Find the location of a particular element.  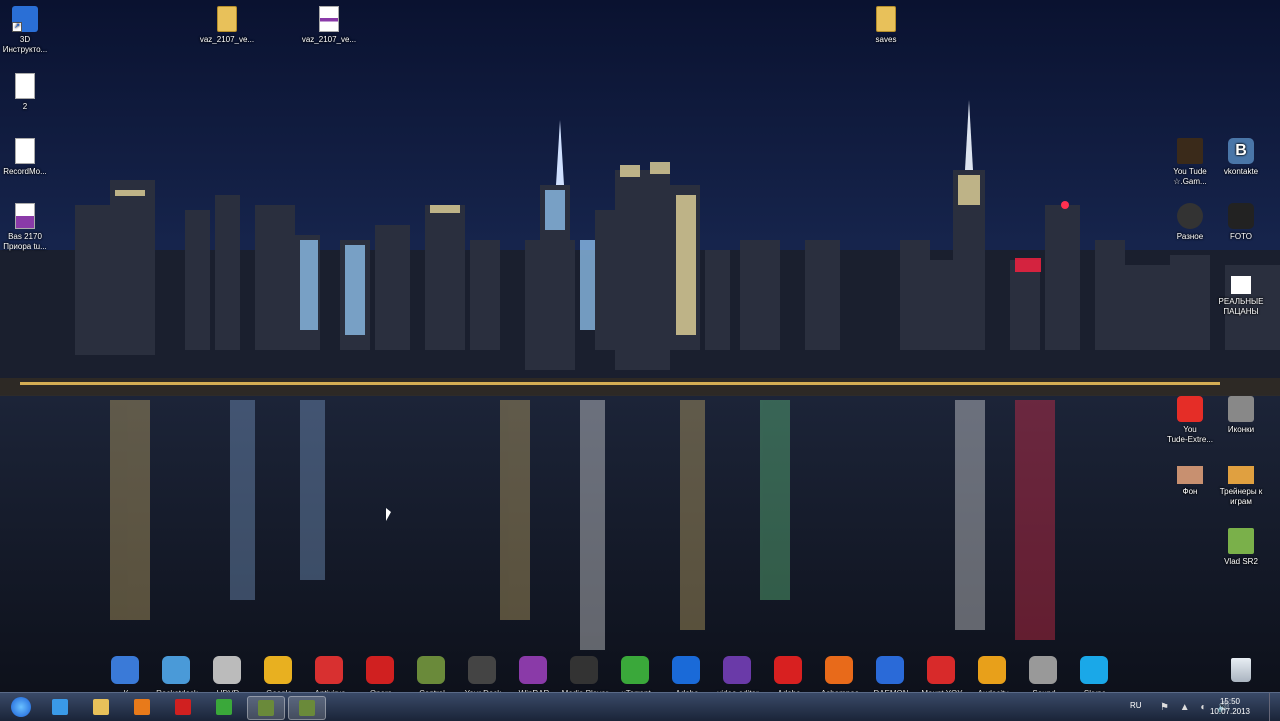

antivirus-icon is located at coordinates (329, 670).